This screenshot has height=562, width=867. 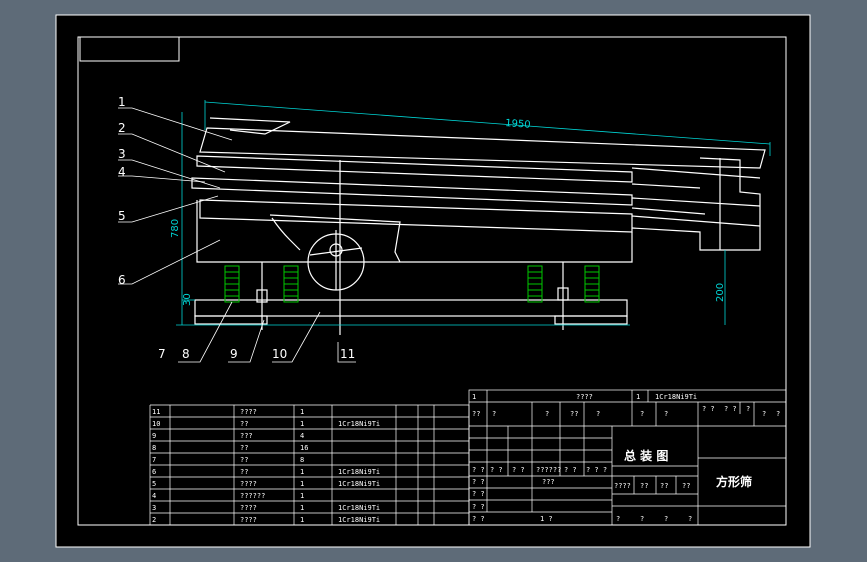 What do you see at coordinates (279, 354) in the screenshot?
I see `callout-10: 10` at bounding box center [279, 354].